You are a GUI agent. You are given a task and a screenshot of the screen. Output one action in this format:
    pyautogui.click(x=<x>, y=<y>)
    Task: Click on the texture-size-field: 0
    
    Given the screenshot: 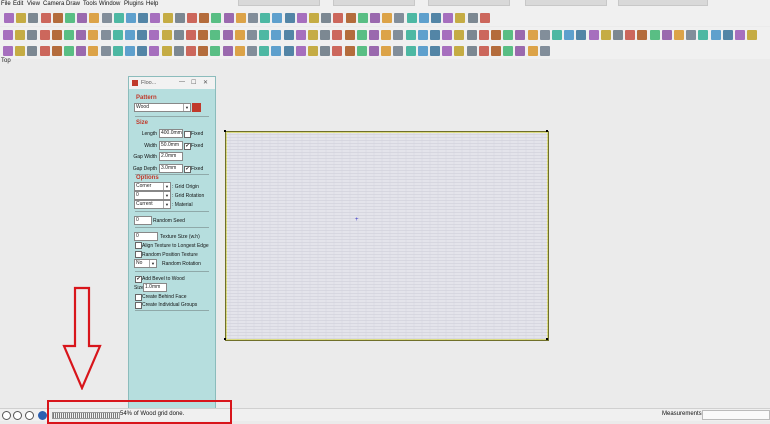 What is the action you would take?
    pyautogui.click(x=146, y=236)
    